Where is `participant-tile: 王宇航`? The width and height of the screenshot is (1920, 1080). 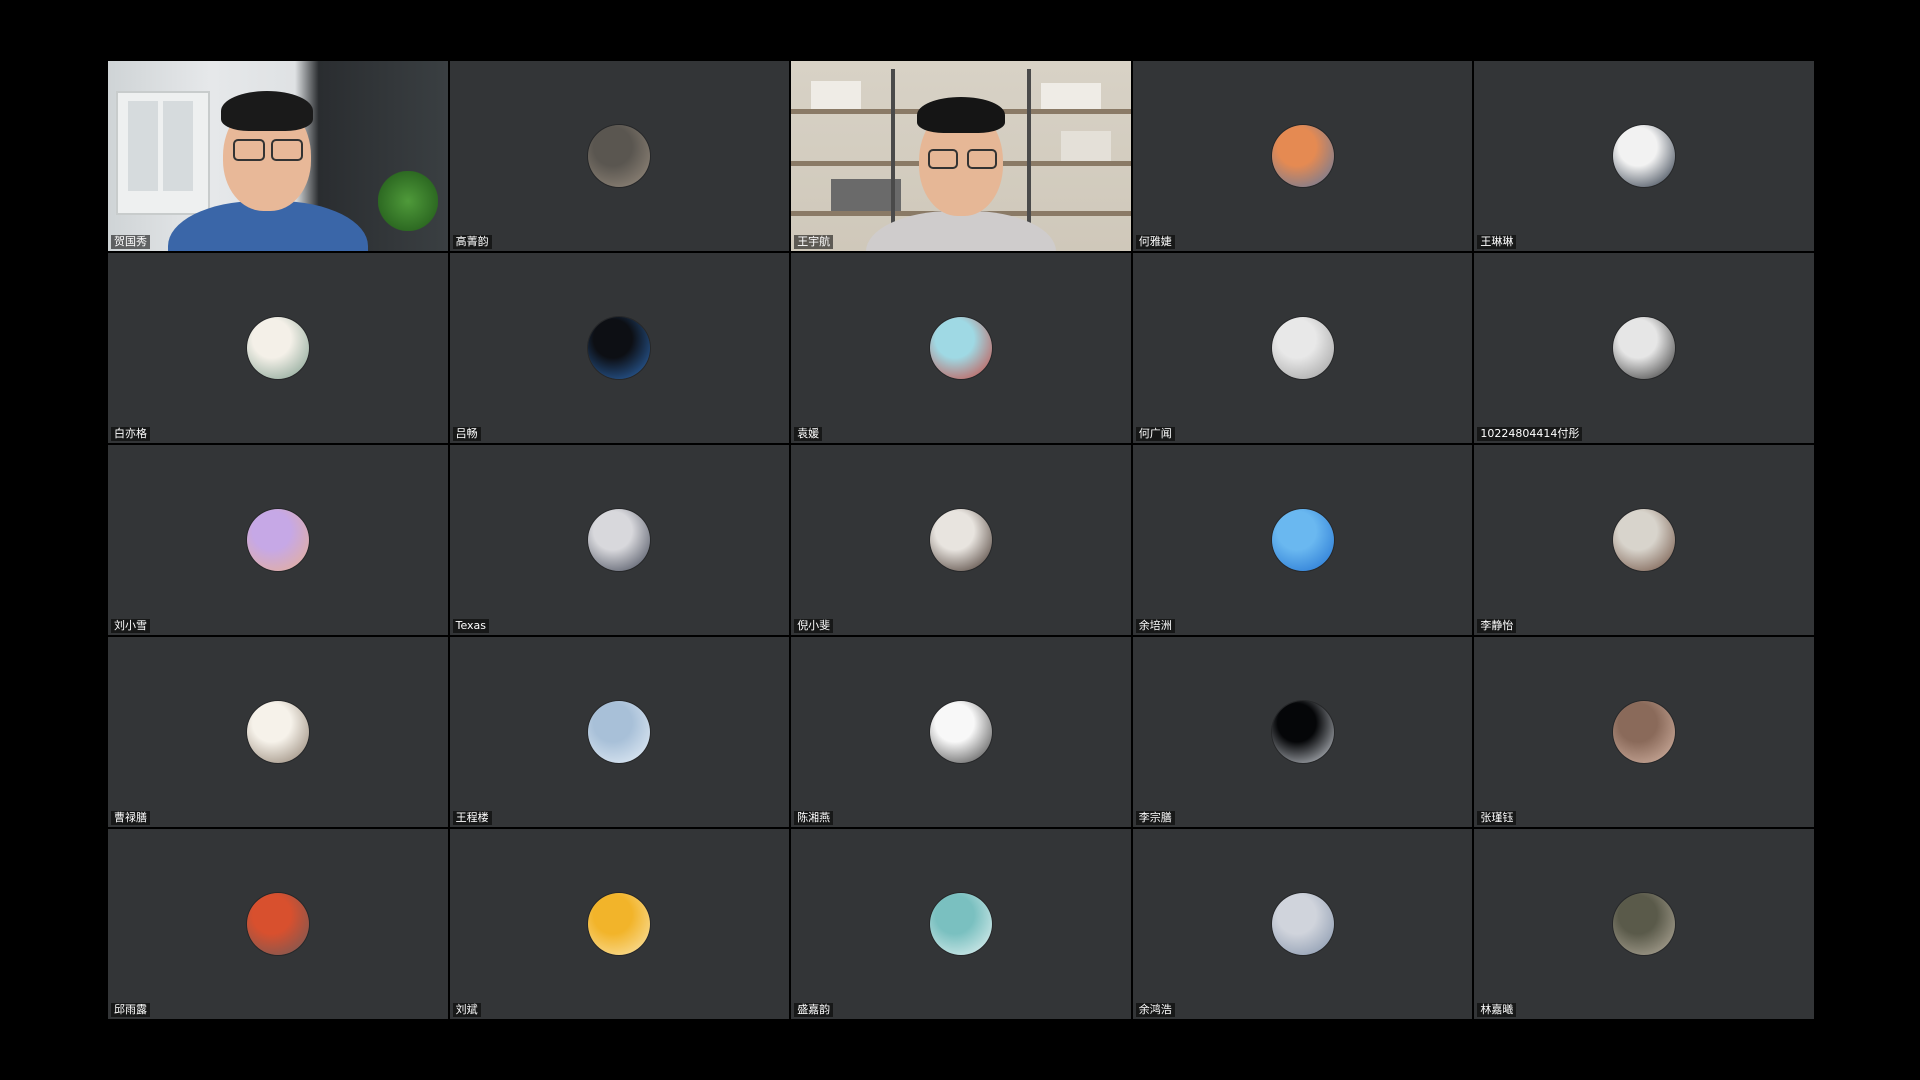 participant-tile: 王宇航 is located at coordinates (961, 156).